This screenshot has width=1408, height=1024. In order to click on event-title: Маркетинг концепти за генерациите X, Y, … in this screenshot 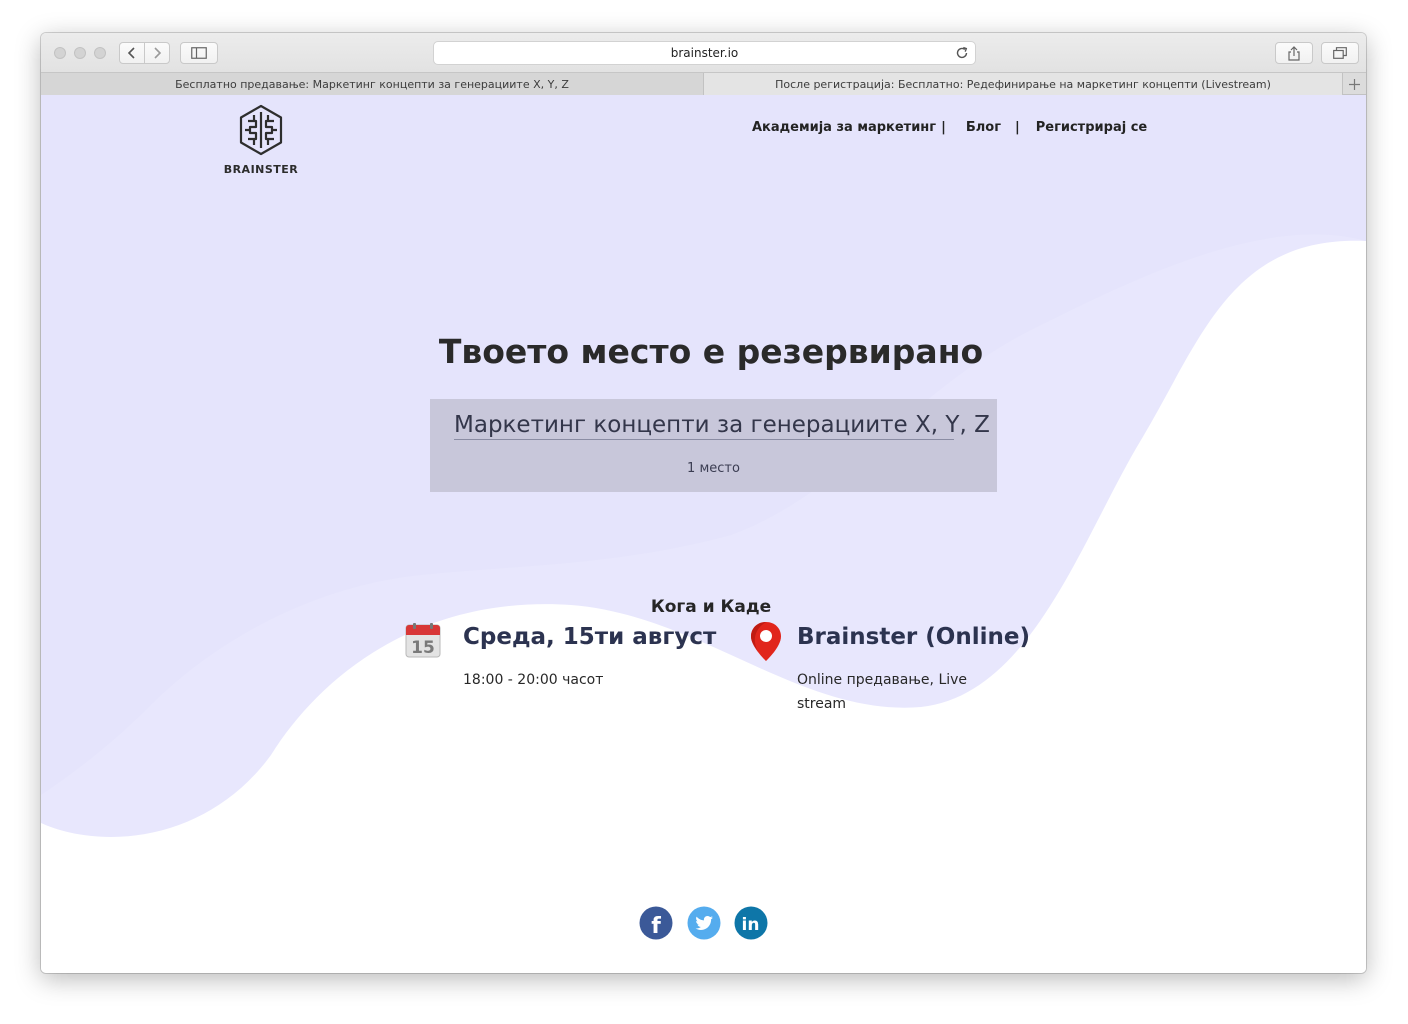, I will do `click(722, 426)`.